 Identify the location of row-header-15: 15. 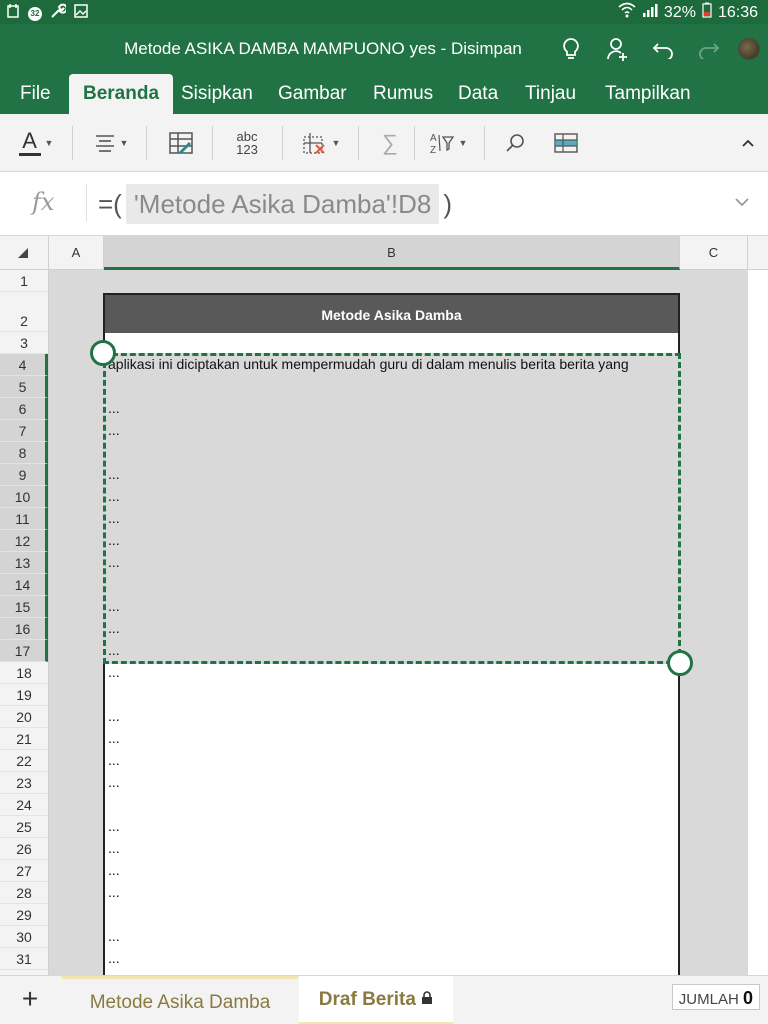
(24, 607).